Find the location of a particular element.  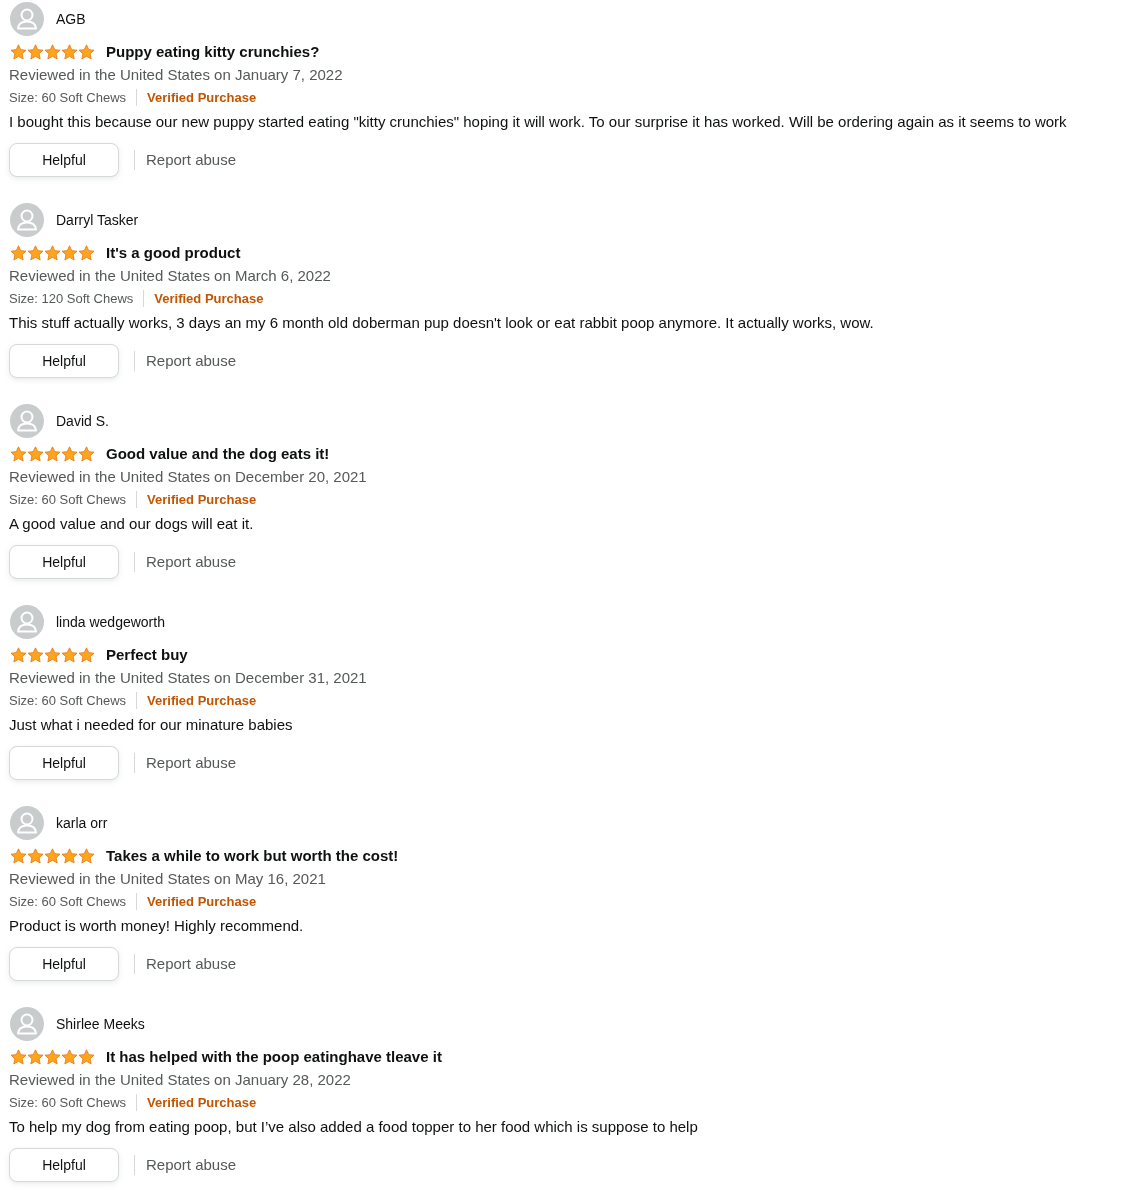

review-text: To help my dog from eating poop, but I’ve also added a food topper to her food which is suppose to help is located at coordinates (353, 1127).